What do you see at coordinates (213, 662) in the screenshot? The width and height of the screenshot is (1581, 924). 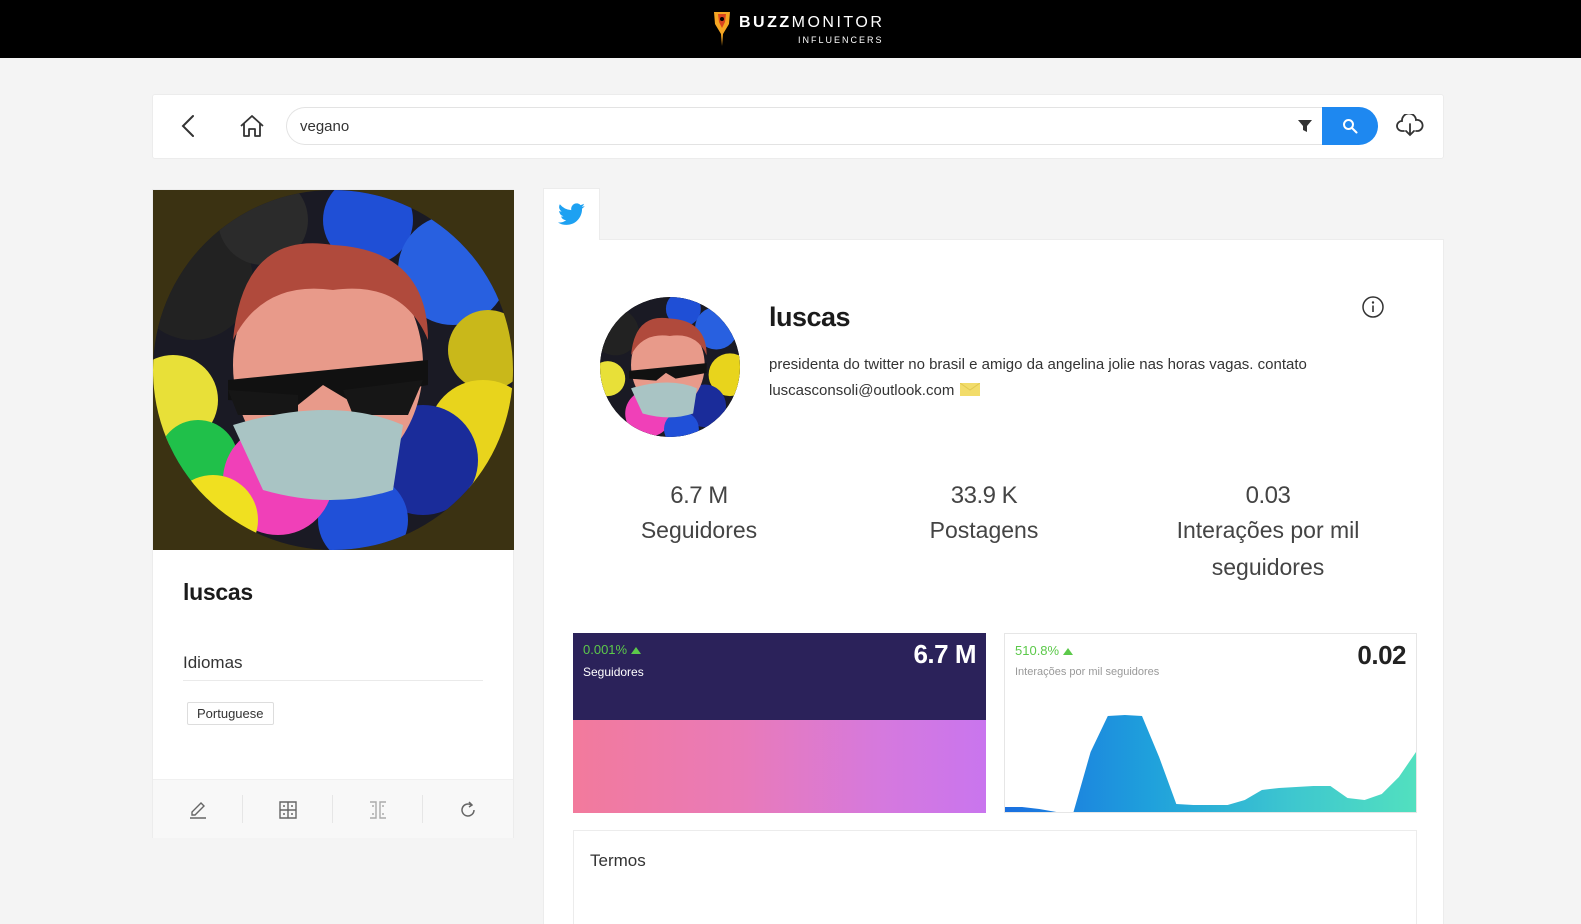 I see `languages-title: Idiomas` at bounding box center [213, 662].